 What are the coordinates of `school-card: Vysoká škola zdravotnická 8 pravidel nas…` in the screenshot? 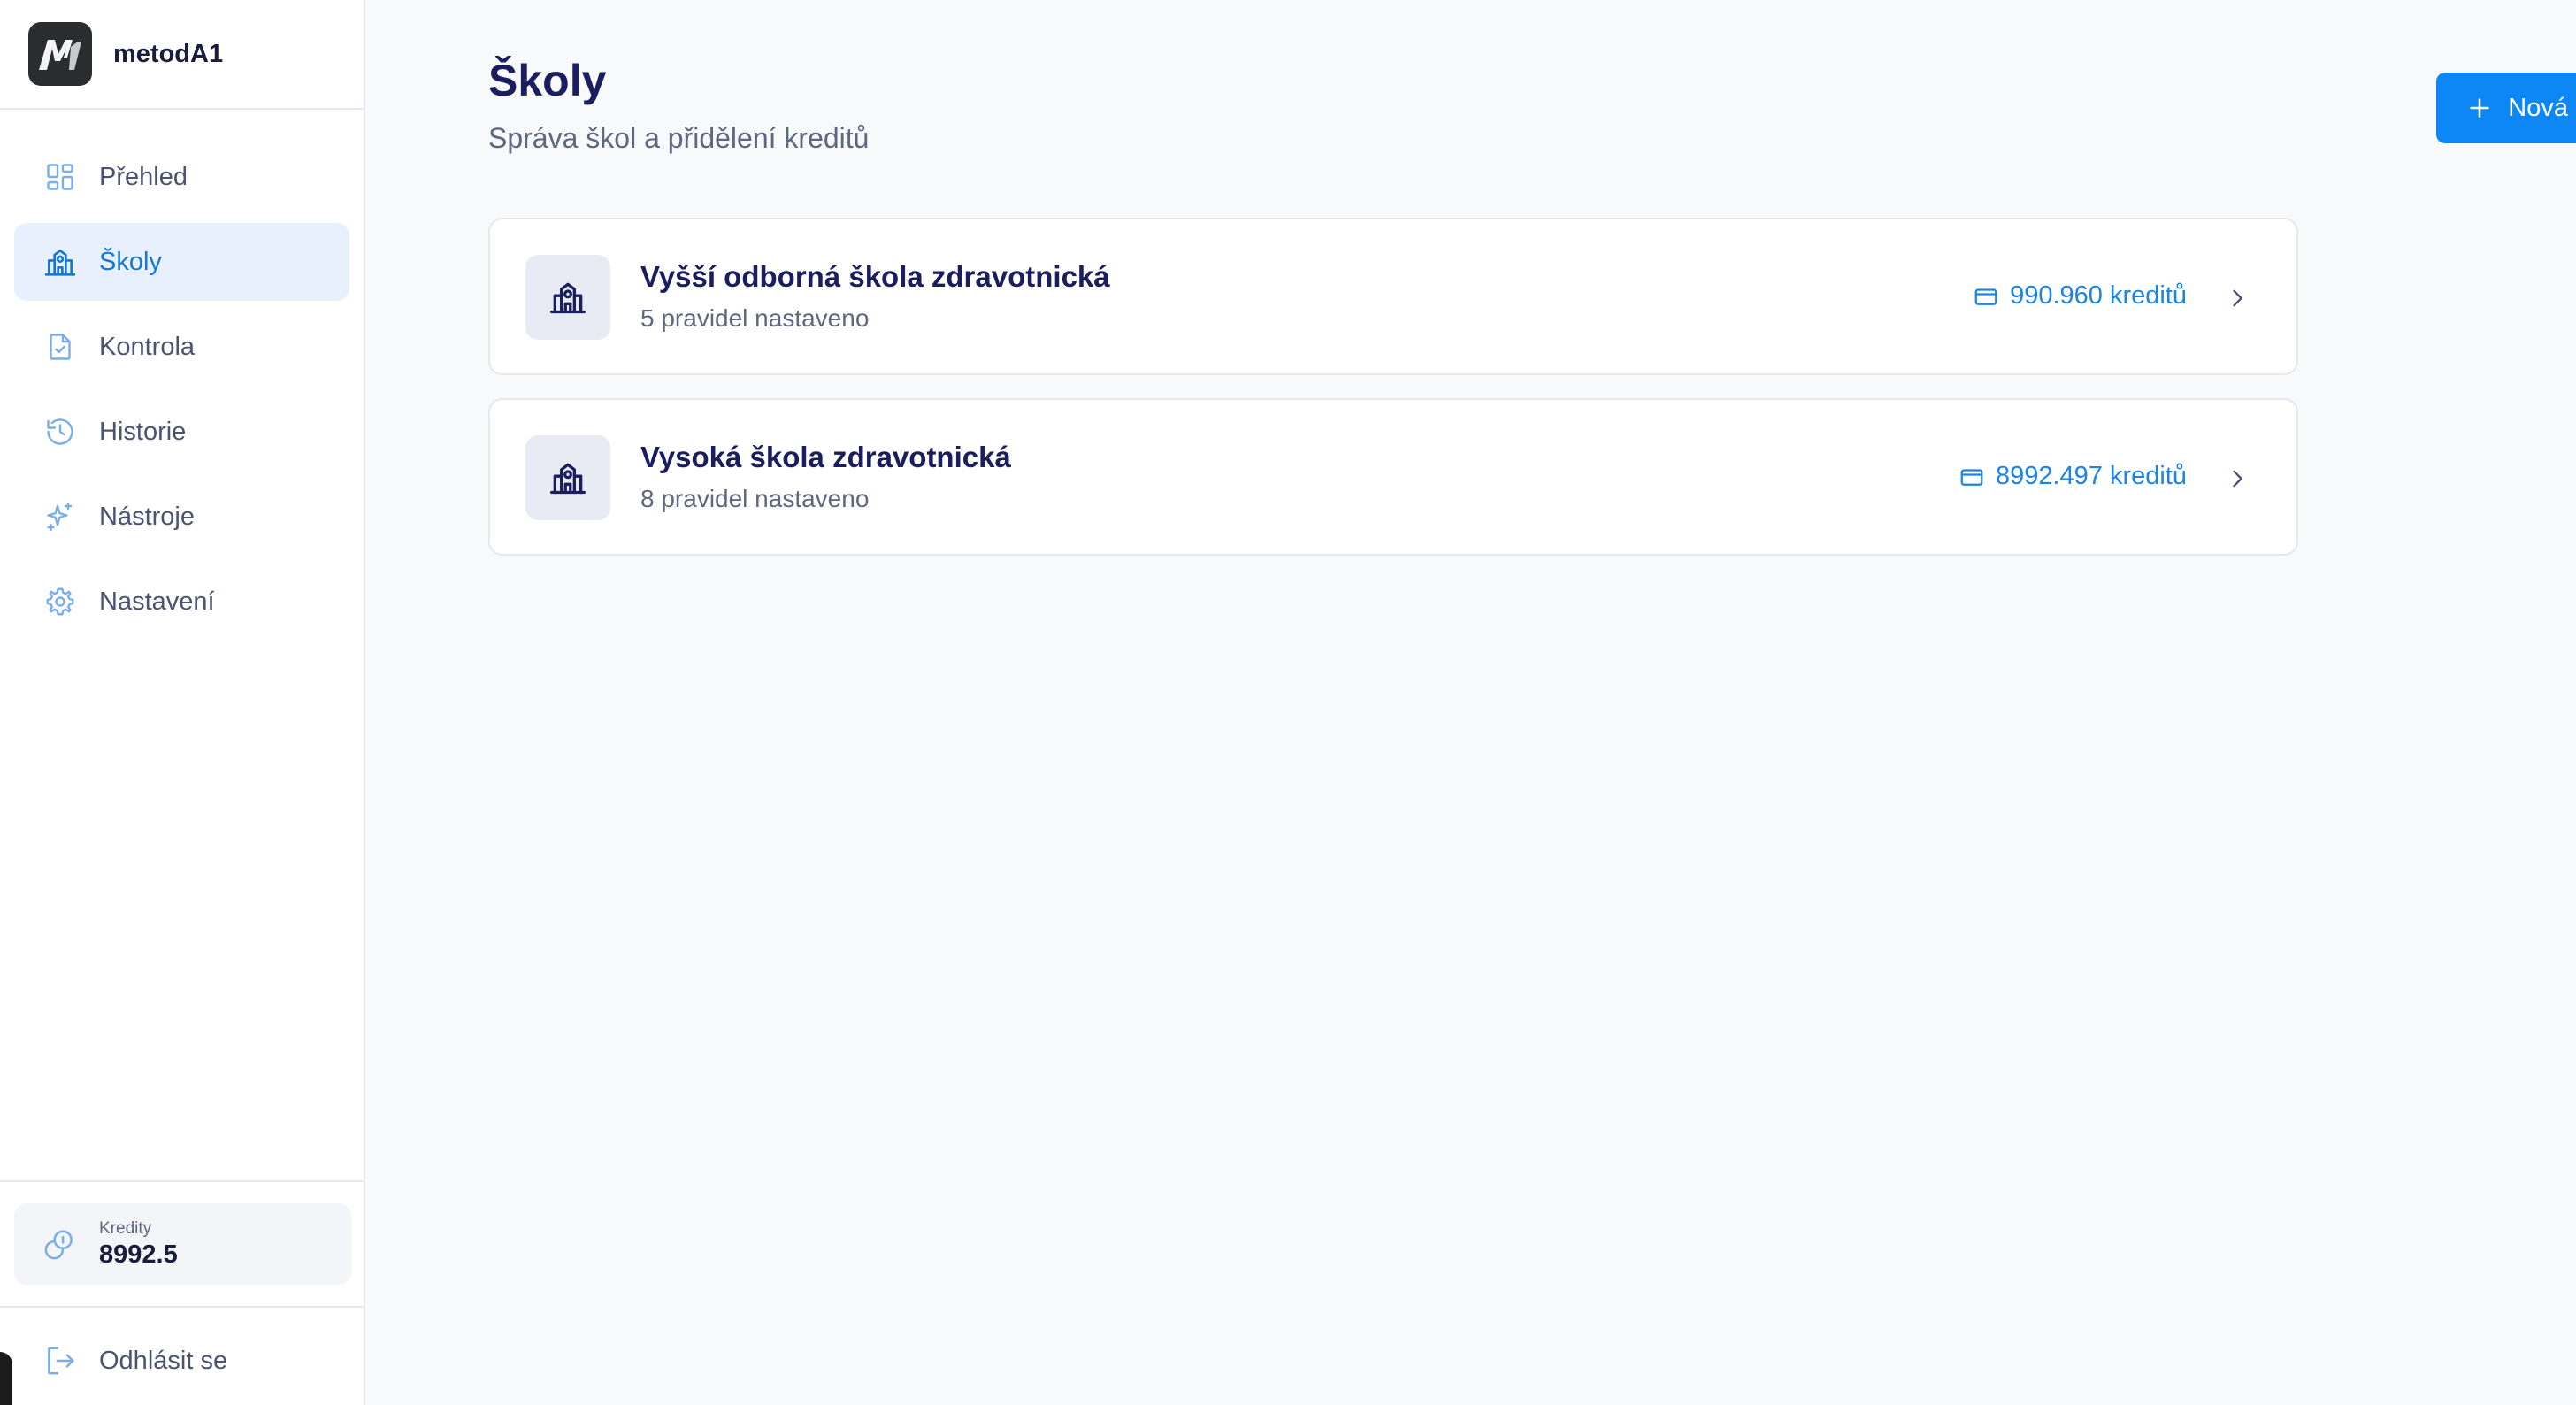 It's located at (1393, 477).